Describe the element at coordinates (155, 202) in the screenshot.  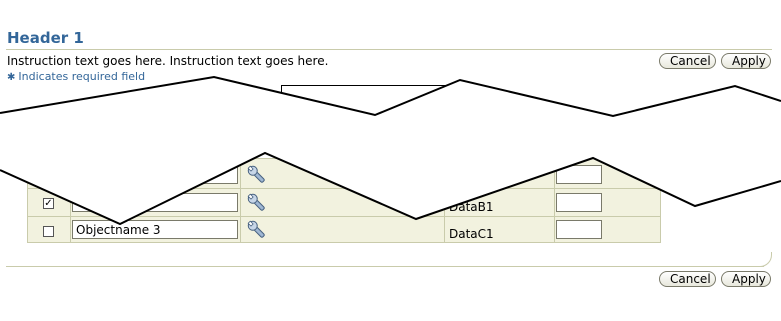
I see `row-2-name-input` at that location.